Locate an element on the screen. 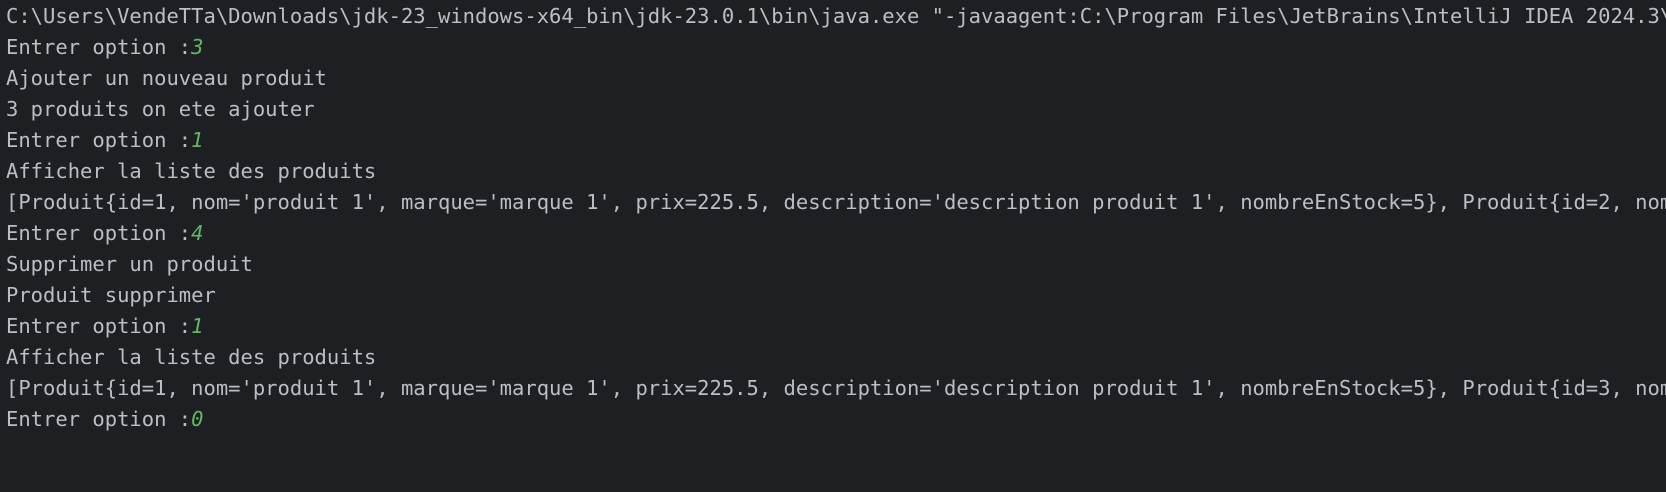 The width and height of the screenshot is (1666, 492). console-line-prompt: Entrer option :3 is located at coordinates (104, 47).